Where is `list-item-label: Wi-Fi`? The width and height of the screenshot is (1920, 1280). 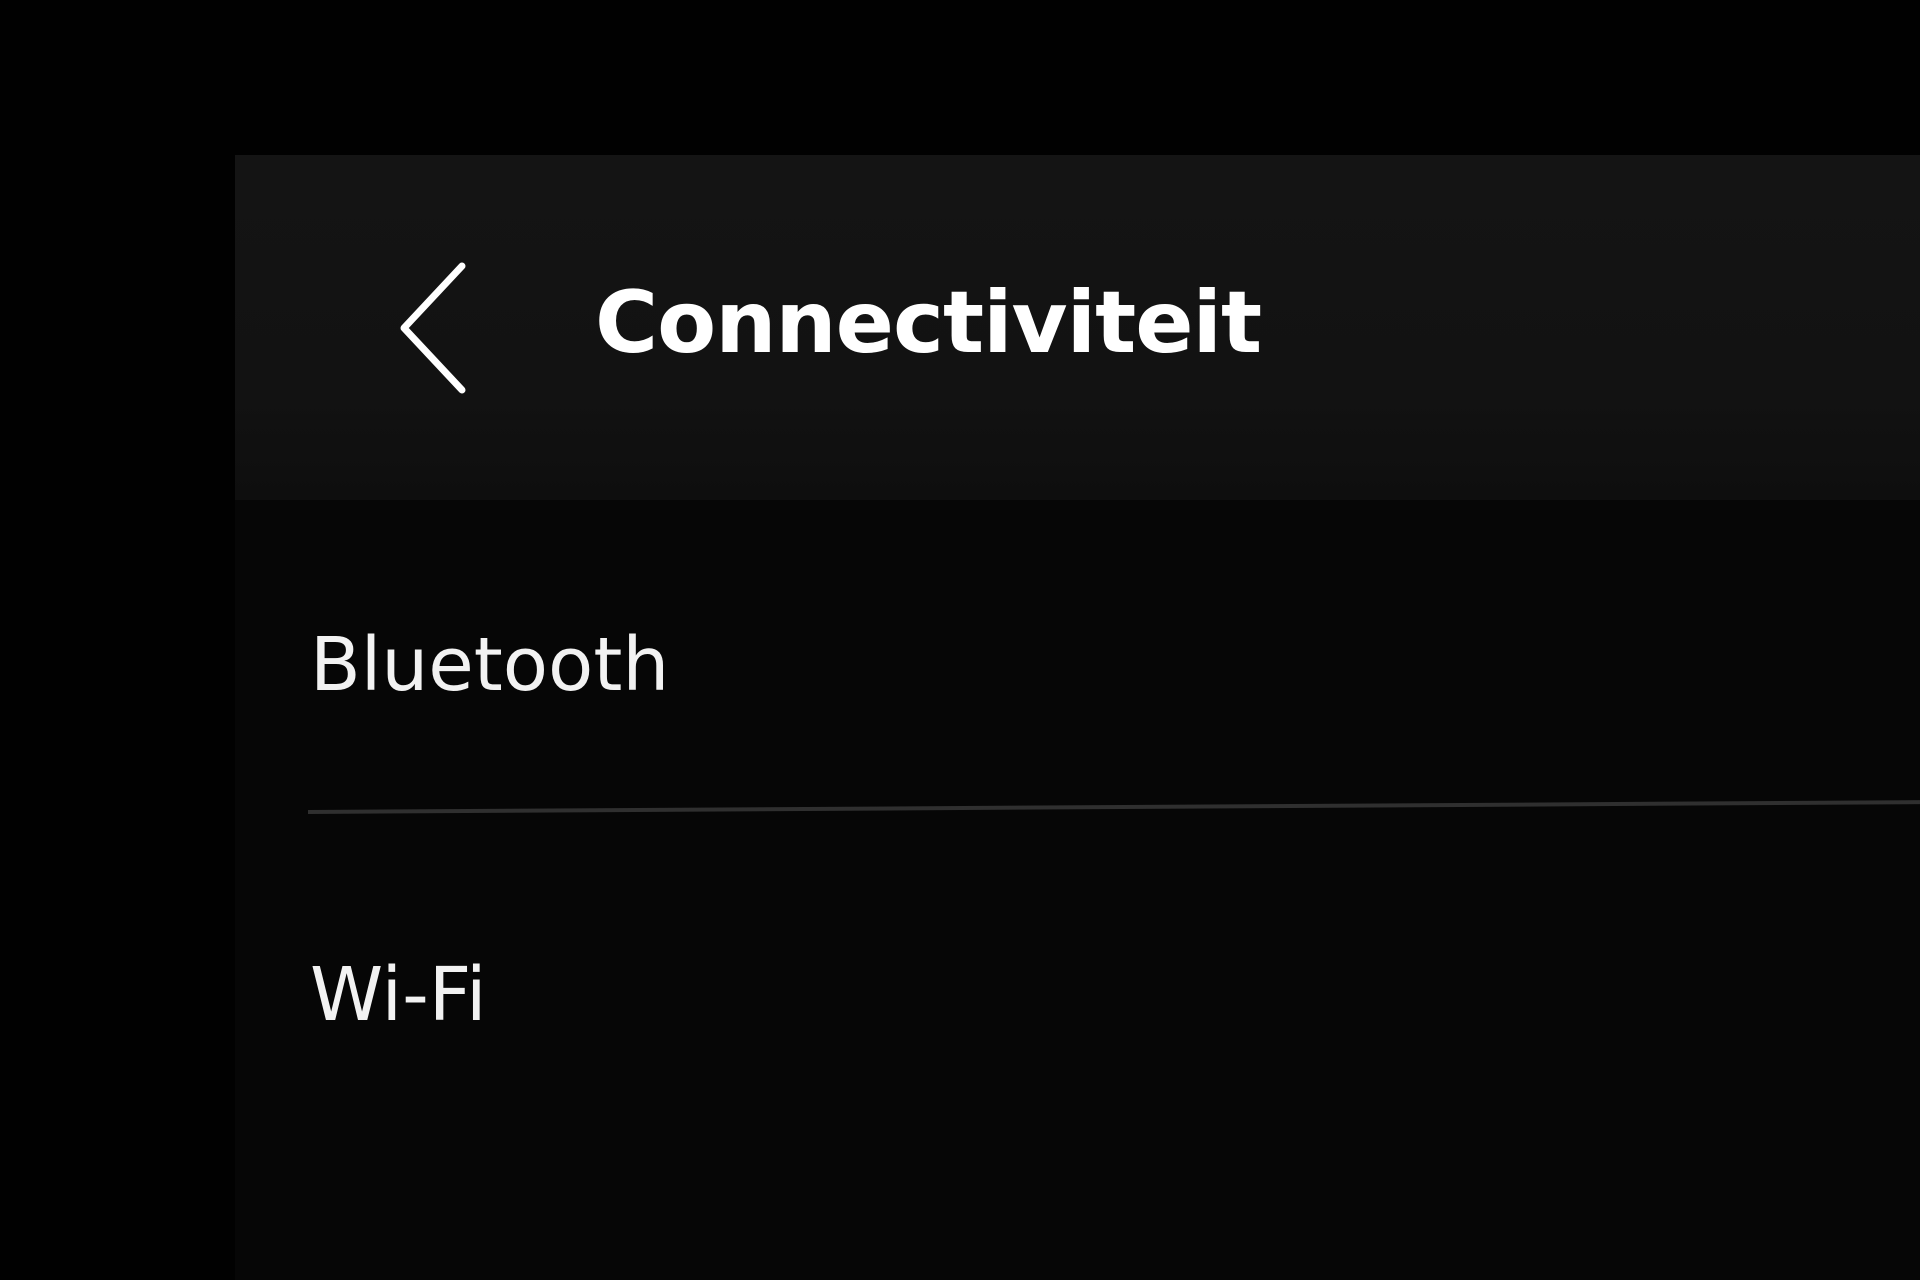
list-item-label: Wi-Fi is located at coordinates (398, 995).